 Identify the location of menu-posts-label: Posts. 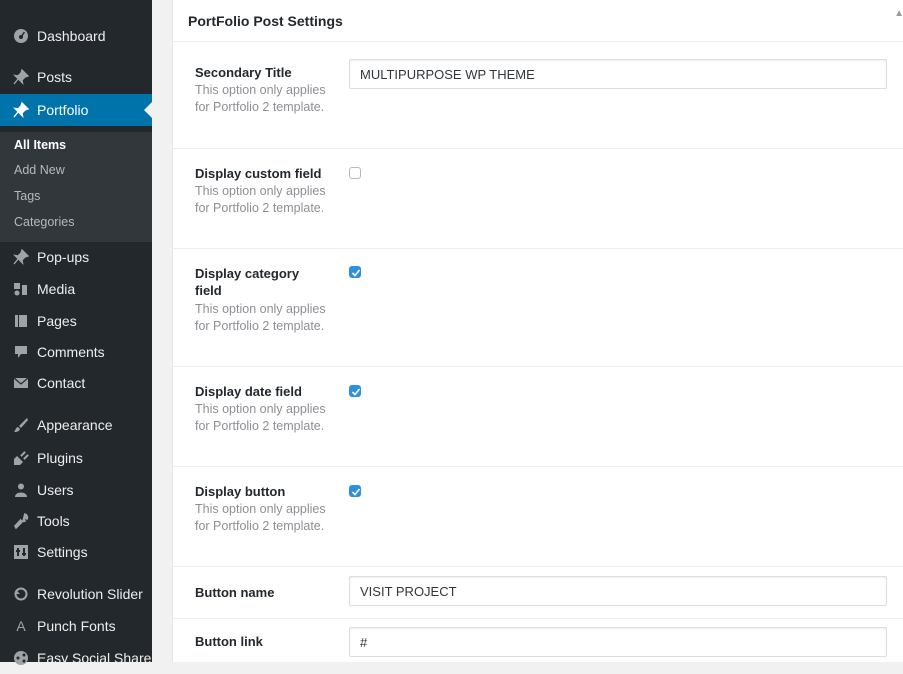
(55, 77).